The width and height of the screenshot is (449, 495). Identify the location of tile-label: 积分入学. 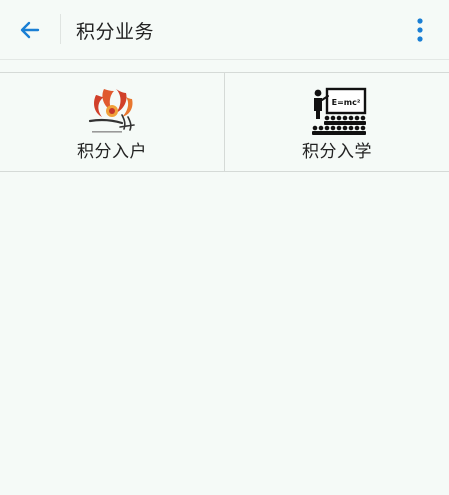
(337, 152).